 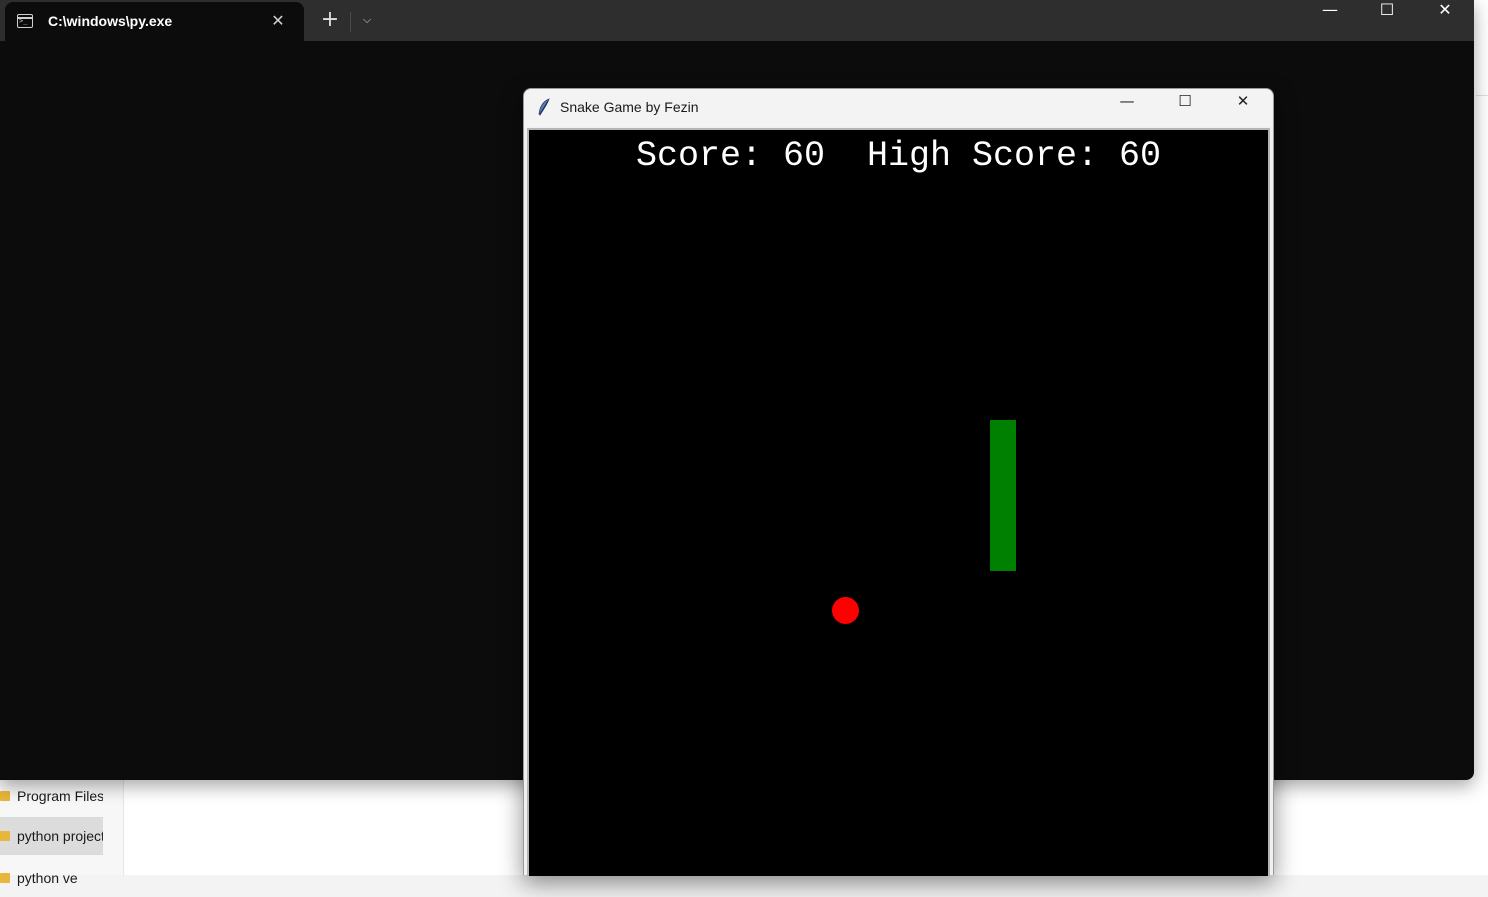 What do you see at coordinates (1127, 108) in the screenshot?
I see `snake-minimize-button: —` at bounding box center [1127, 108].